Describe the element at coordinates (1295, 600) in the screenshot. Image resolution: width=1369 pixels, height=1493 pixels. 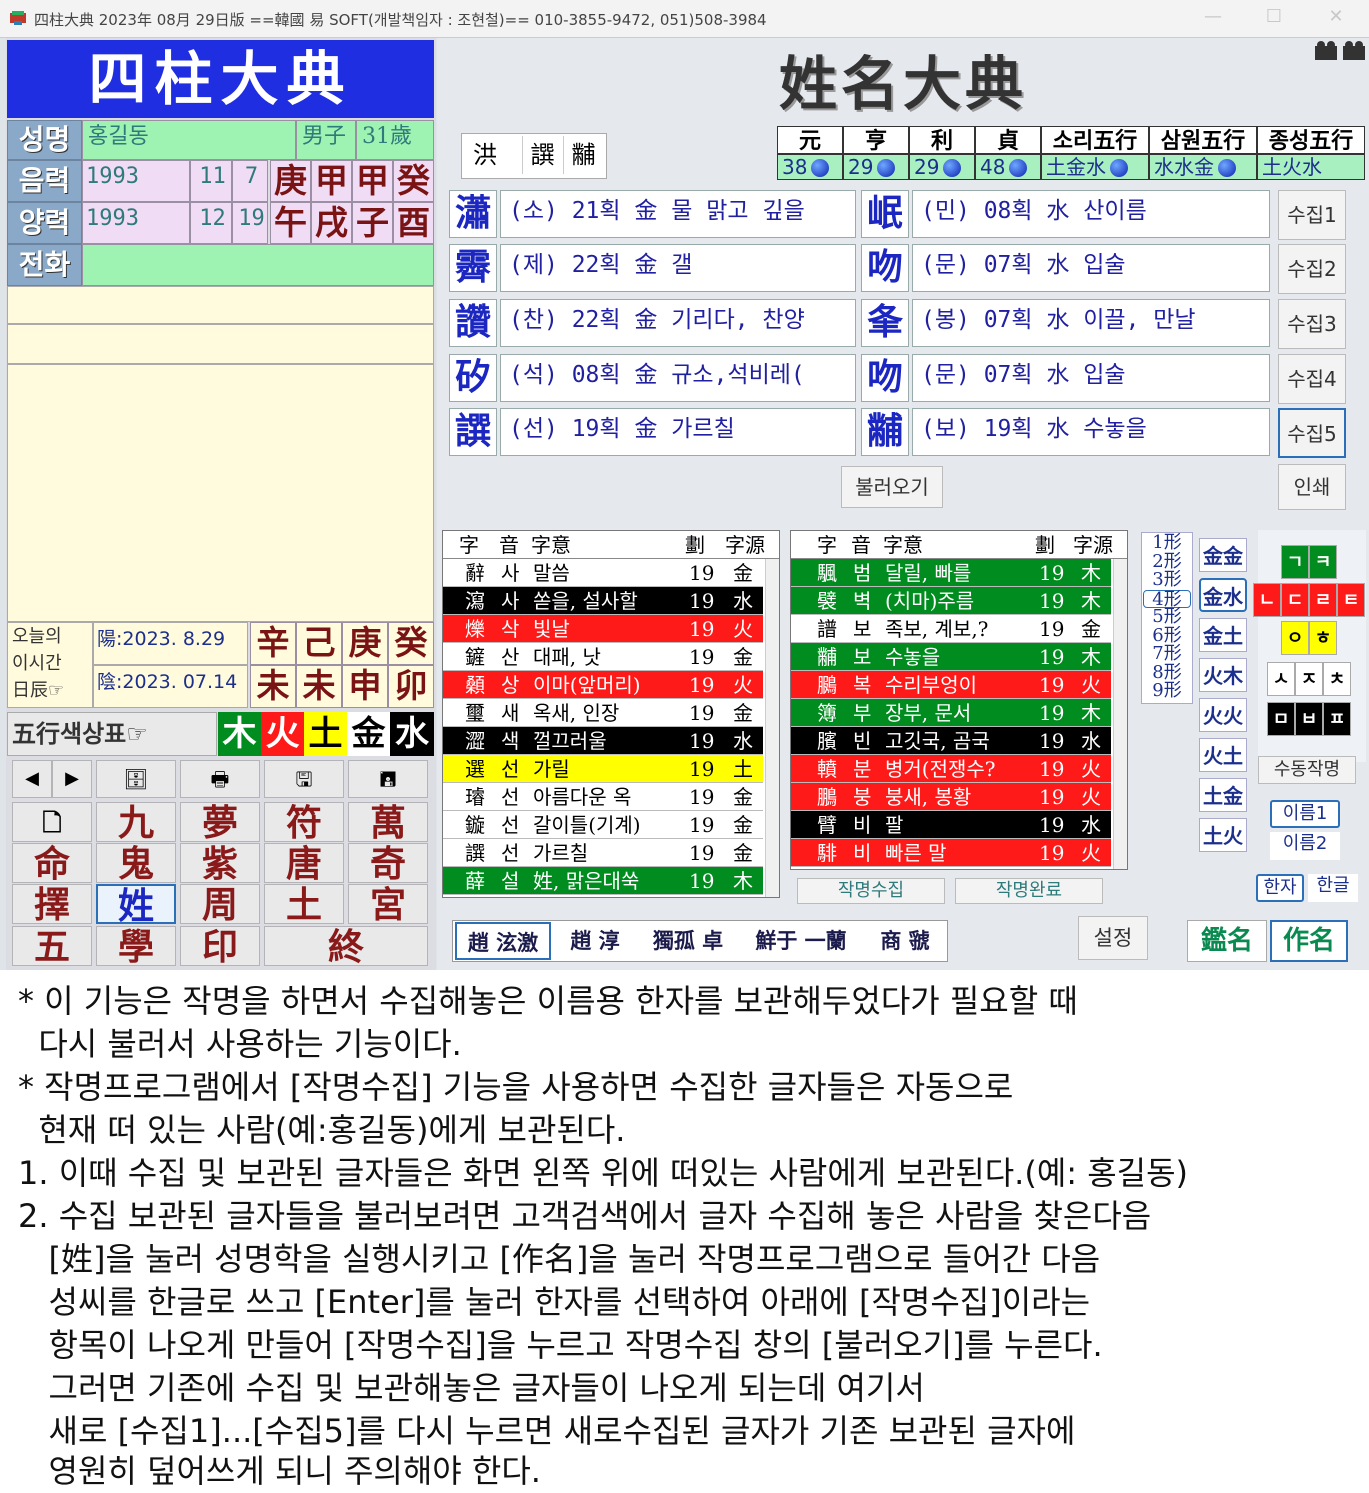
I see `jamo-digeut: ㄷ` at that location.